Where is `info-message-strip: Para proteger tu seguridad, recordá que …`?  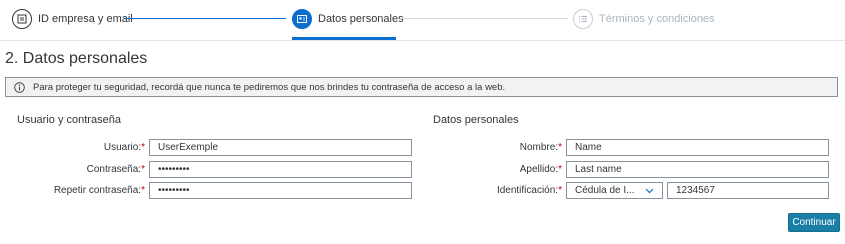 info-message-strip: Para proteger tu seguridad, recordá que … is located at coordinates (421, 87).